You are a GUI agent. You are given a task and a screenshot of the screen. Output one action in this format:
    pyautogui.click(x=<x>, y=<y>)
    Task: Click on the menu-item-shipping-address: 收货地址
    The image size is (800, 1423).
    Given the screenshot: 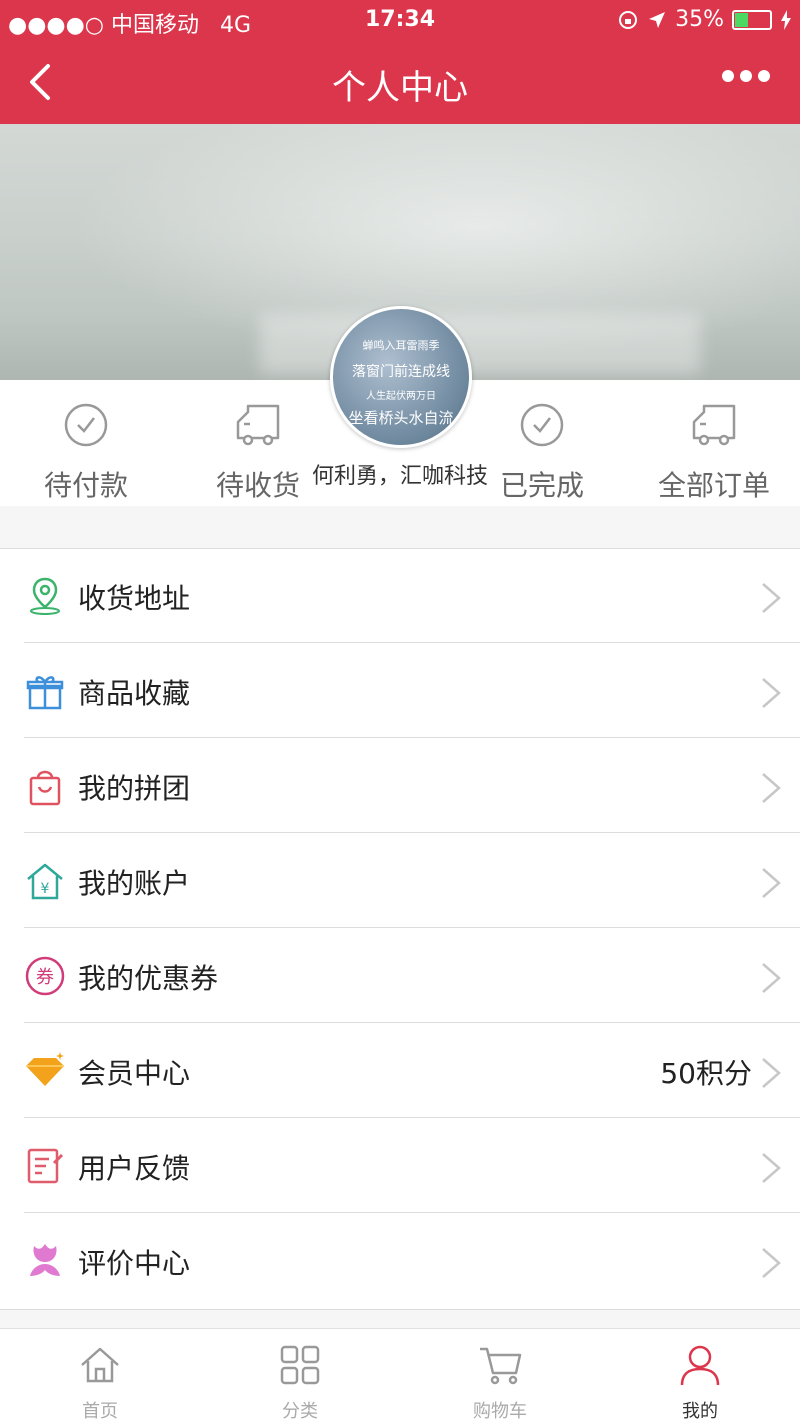 What is the action you would take?
    pyautogui.click(x=400, y=596)
    